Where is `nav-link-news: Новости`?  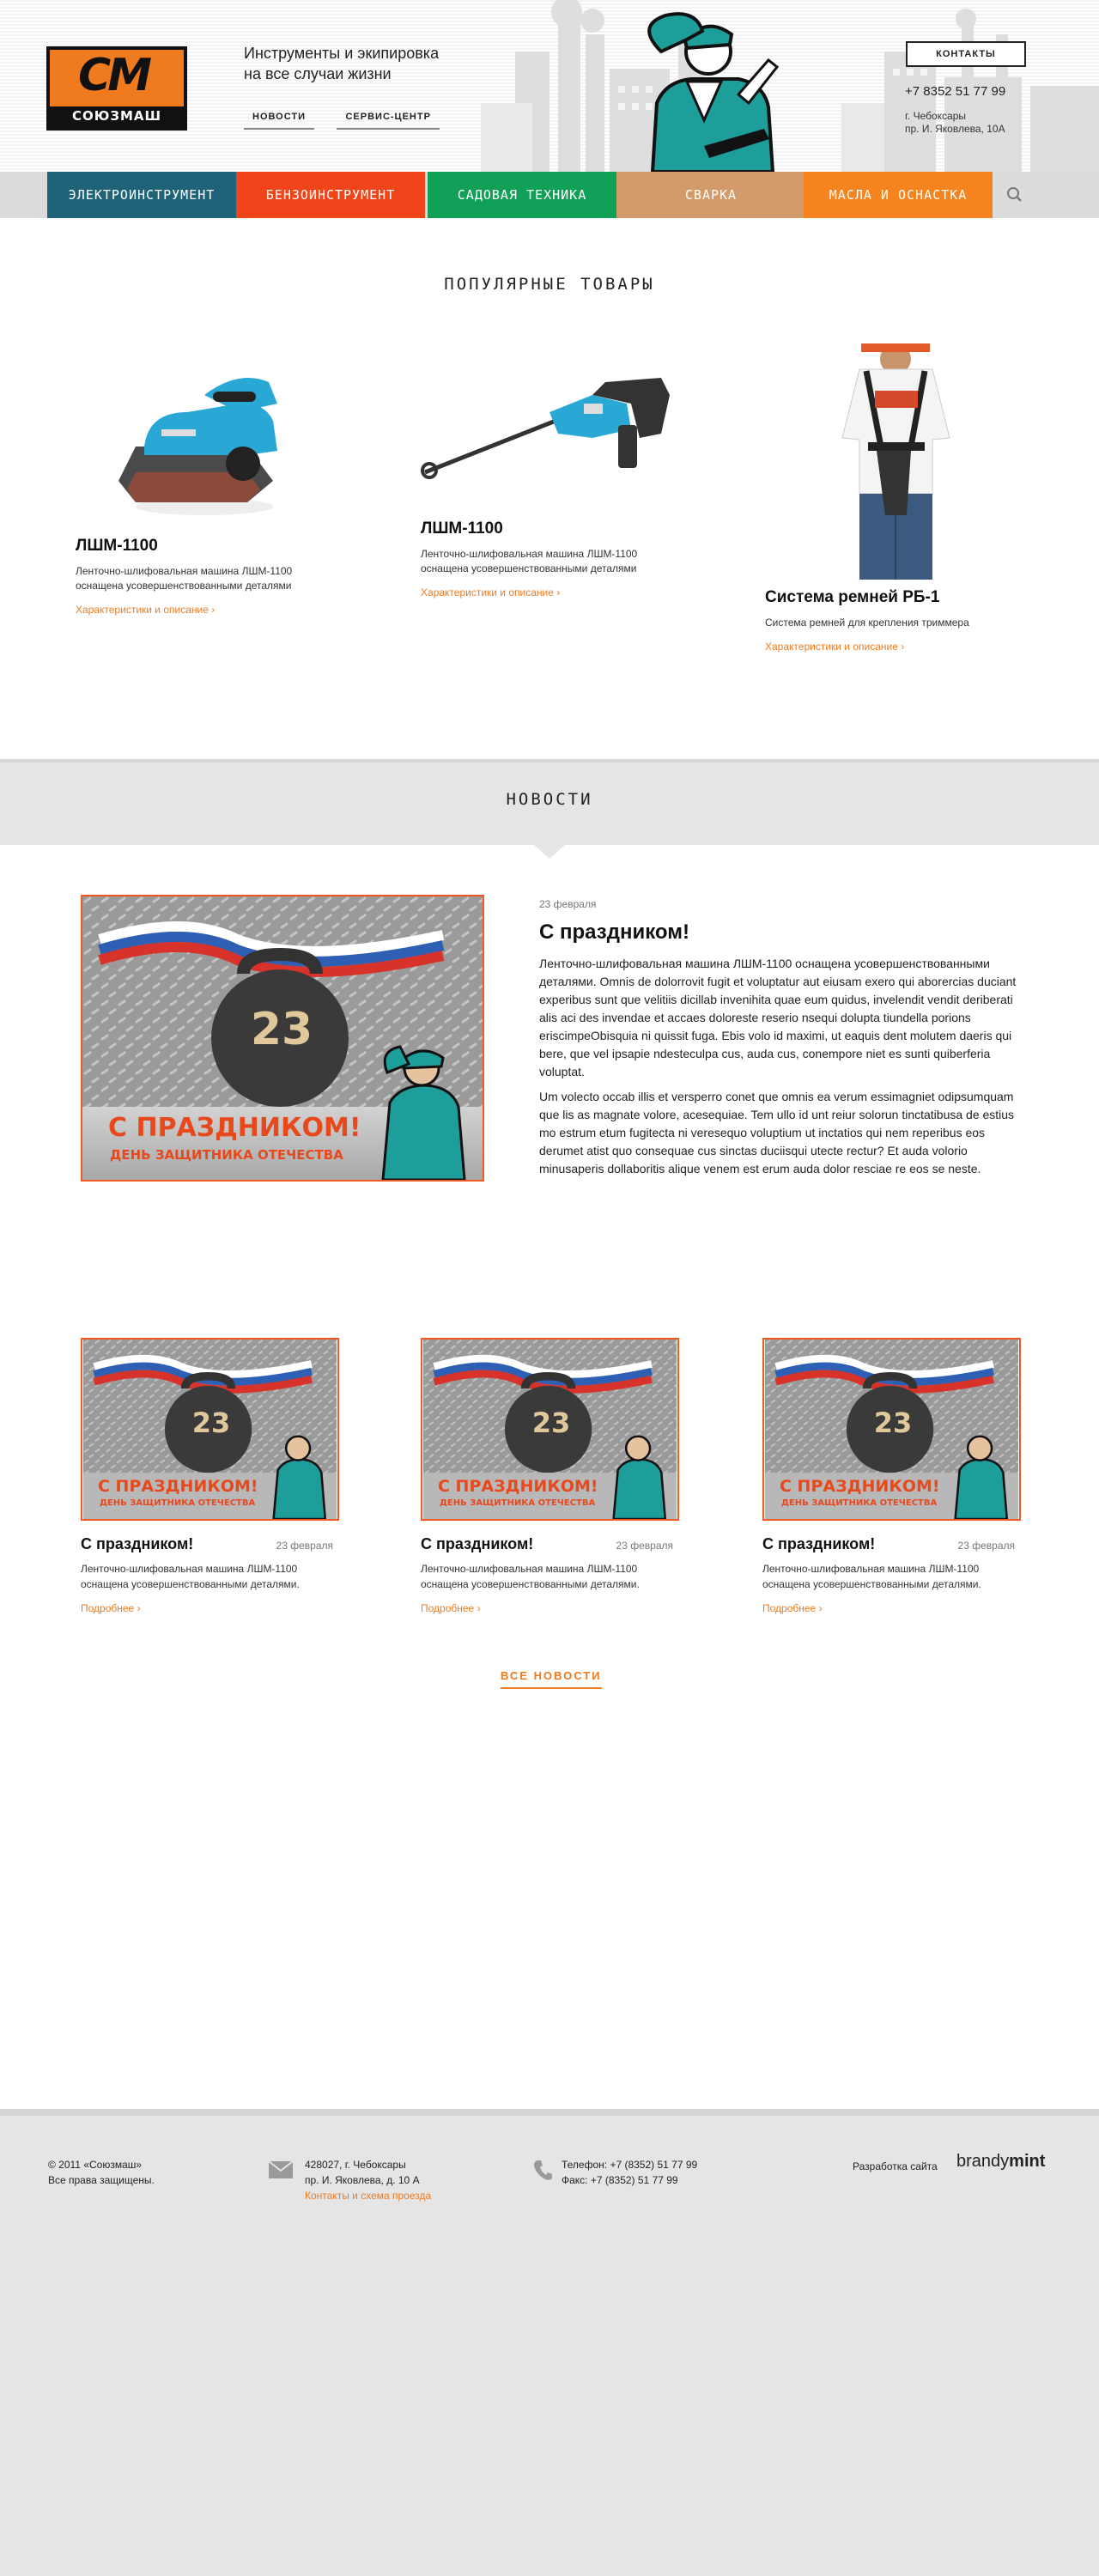 nav-link-news: Новости is located at coordinates (279, 119).